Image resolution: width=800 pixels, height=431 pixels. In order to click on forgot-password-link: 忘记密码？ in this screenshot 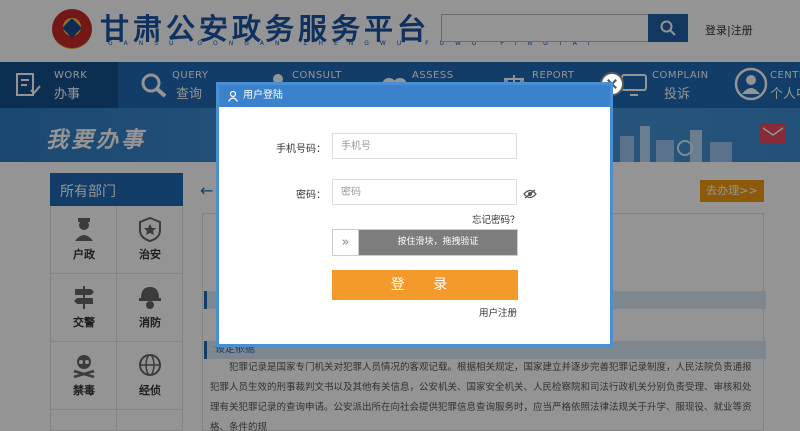, I will do `click(496, 219)`.